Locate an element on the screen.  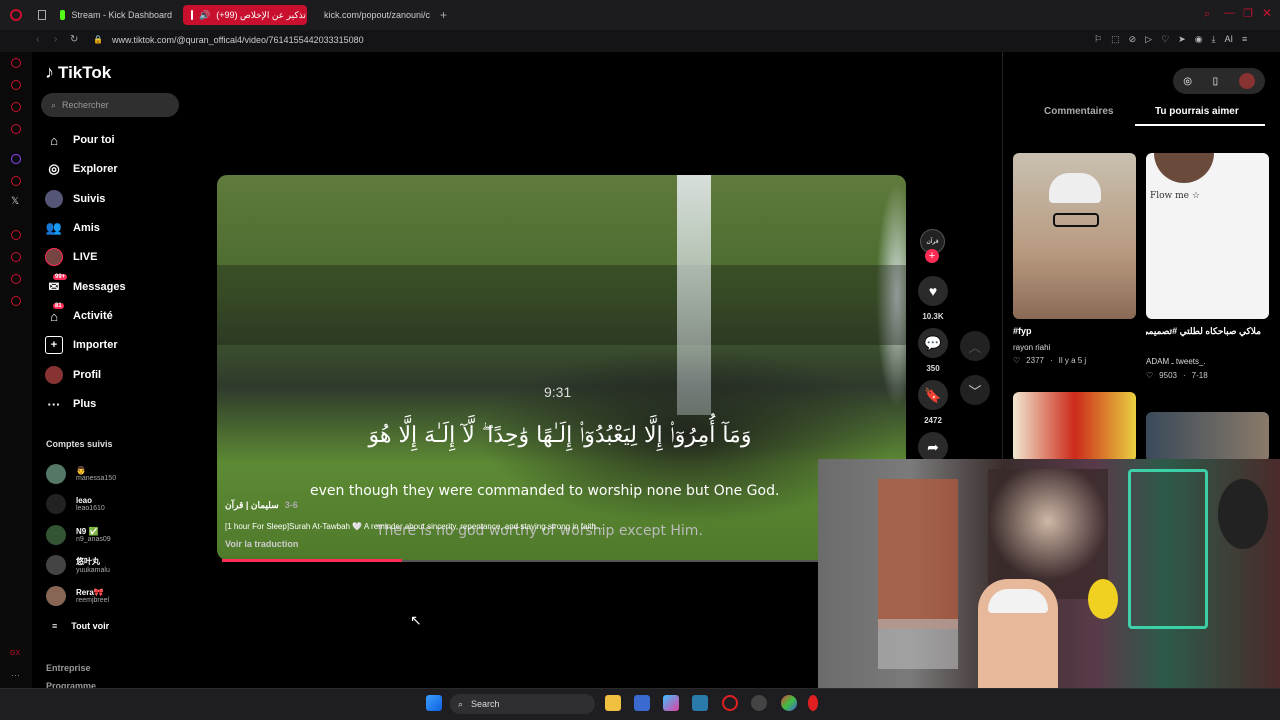
tiktok-logo: ♪ TikTok is located at coordinates (78, 72).